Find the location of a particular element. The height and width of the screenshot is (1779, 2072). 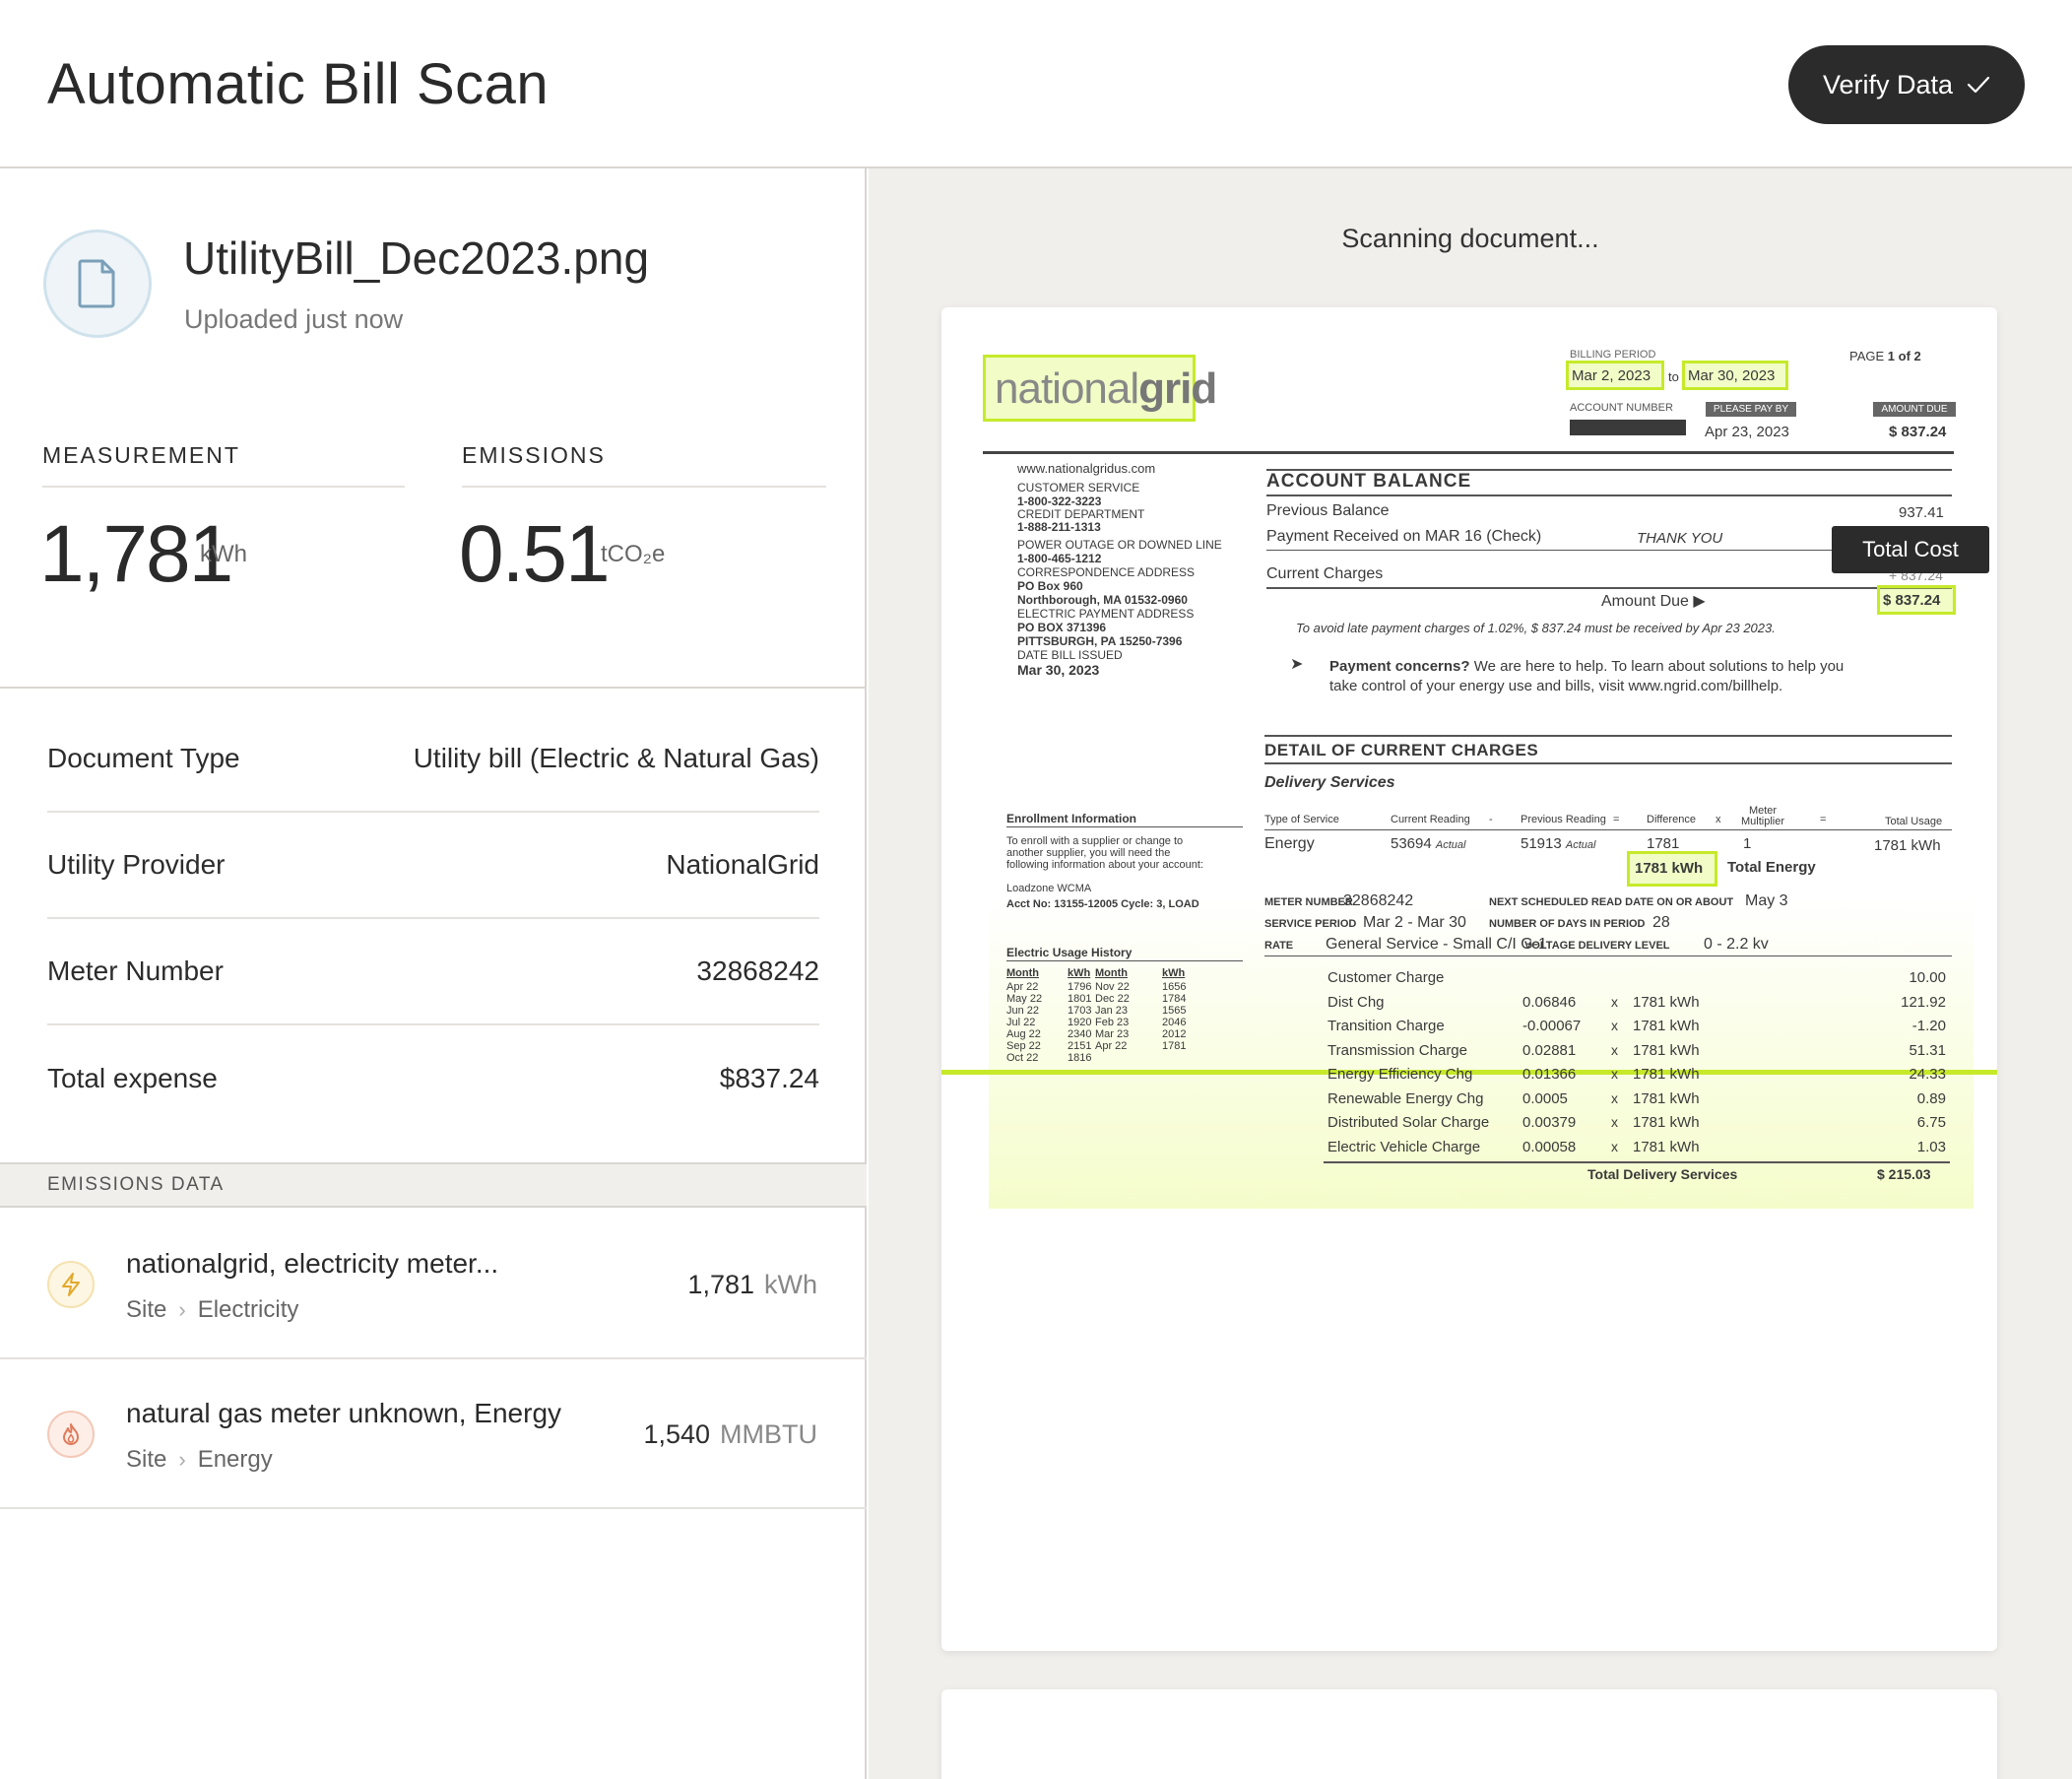

chevron-right-icon: › is located at coordinates (182, 1309).